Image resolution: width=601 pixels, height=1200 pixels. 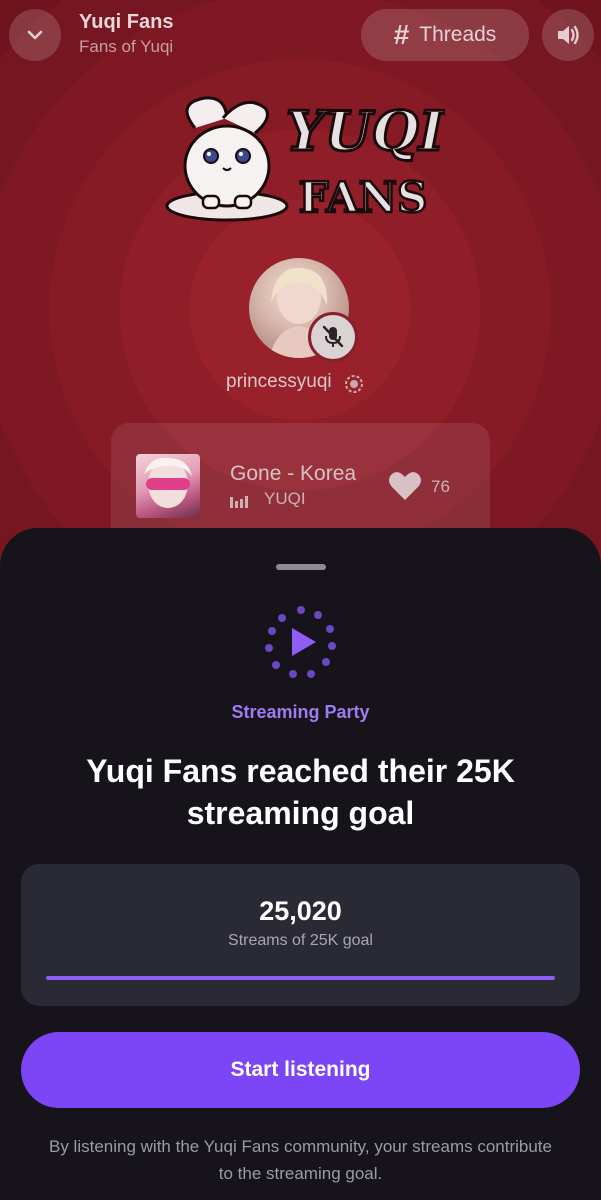 I want to click on heart-icon, so click(x=405, y=486).